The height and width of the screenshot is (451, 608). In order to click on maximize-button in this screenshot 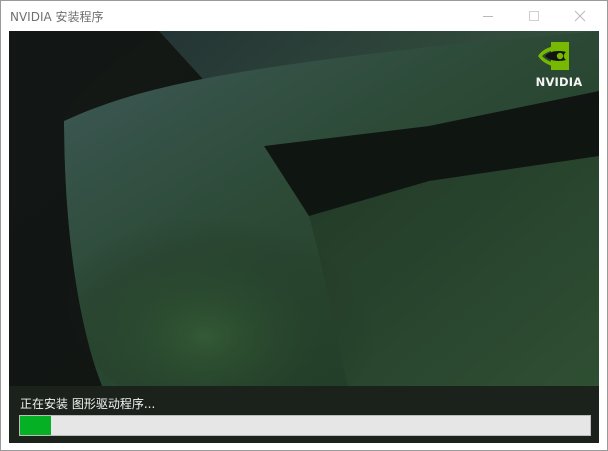, I will do `click(534, 16)`.